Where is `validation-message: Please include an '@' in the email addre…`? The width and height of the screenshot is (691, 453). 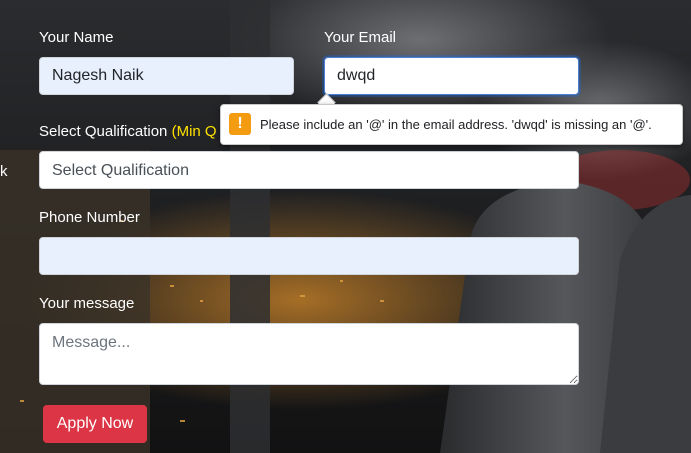
validation-message: Please include an '@' in the email addre… is located at coordinates (456, 124).